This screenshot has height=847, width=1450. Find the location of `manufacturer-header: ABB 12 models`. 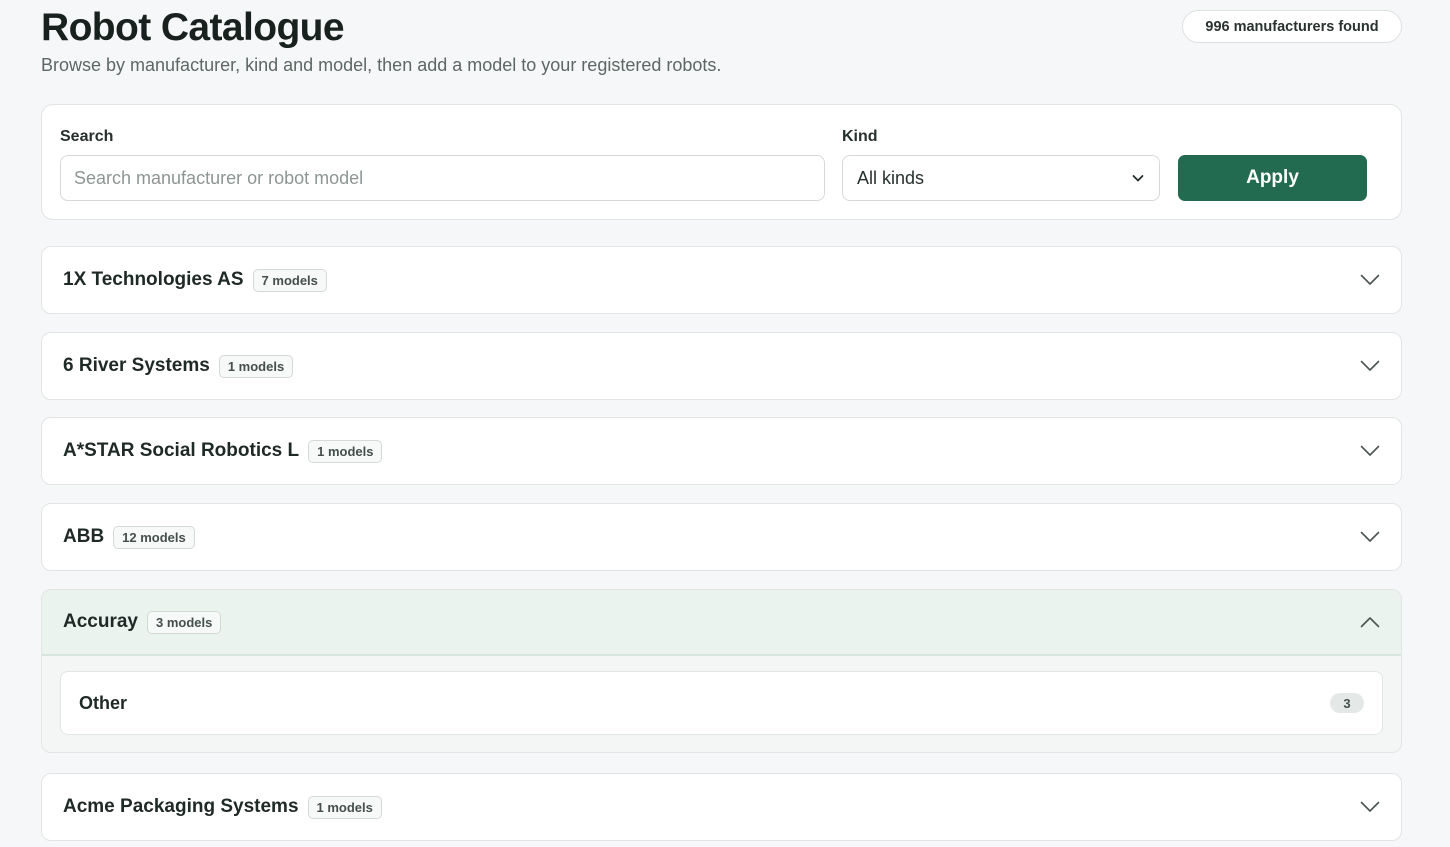

manufacturer-header: ABB 12 models is located at coordinates (721, 537).